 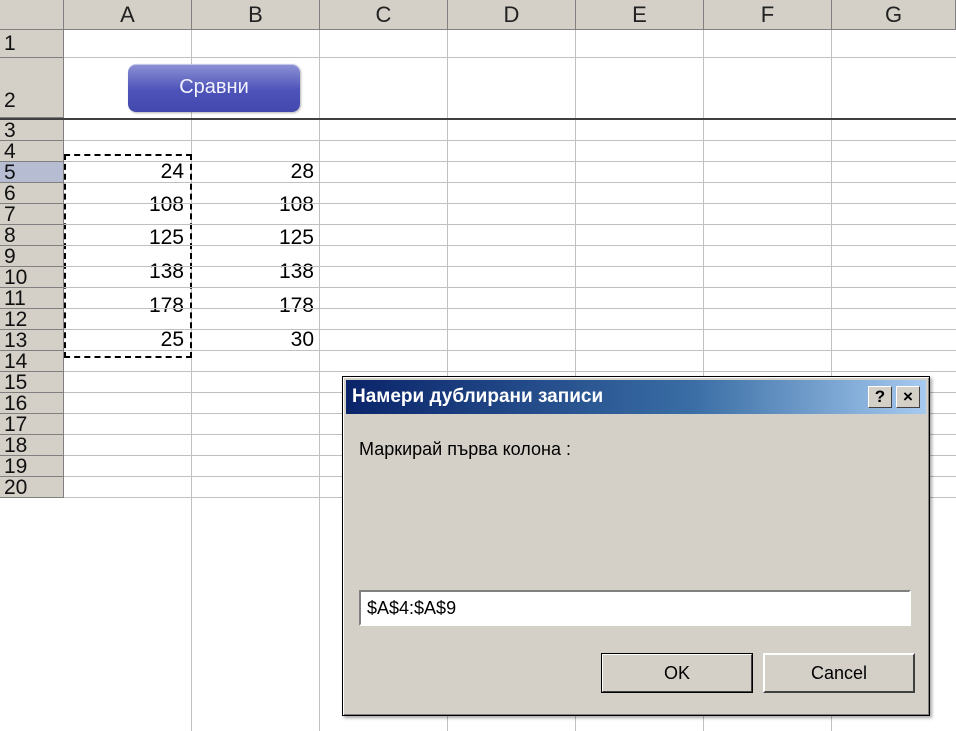 I want to click on cell-a9: 25, so click(x=124, y=340).